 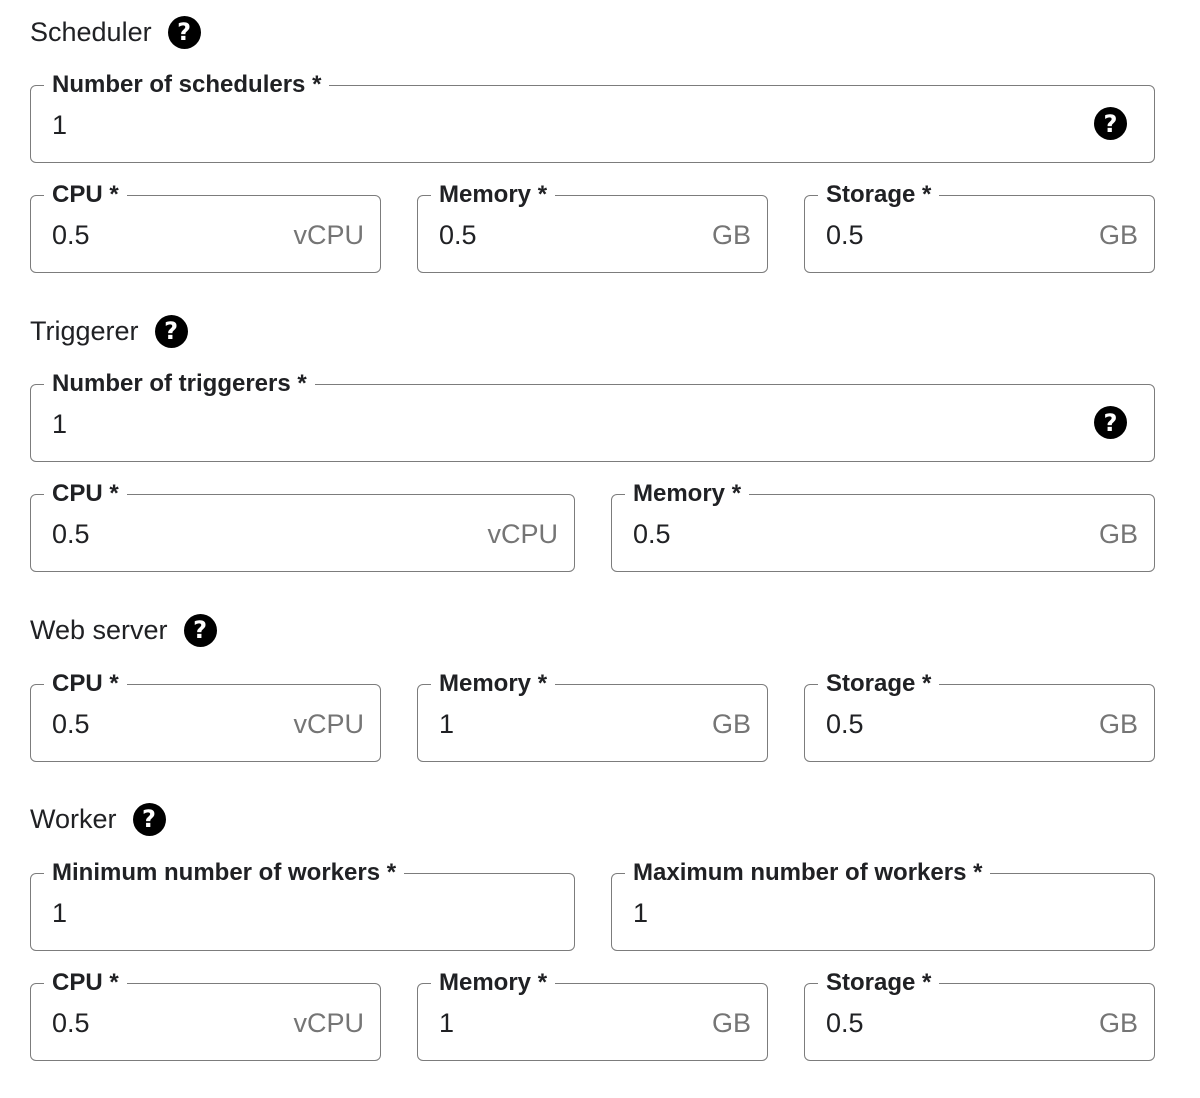 What do you see at coordinates (302, 905) in the screenshot?
I see `minimum-workers-field: Minimum number of workers * 1` at bounding box center [302, 905].